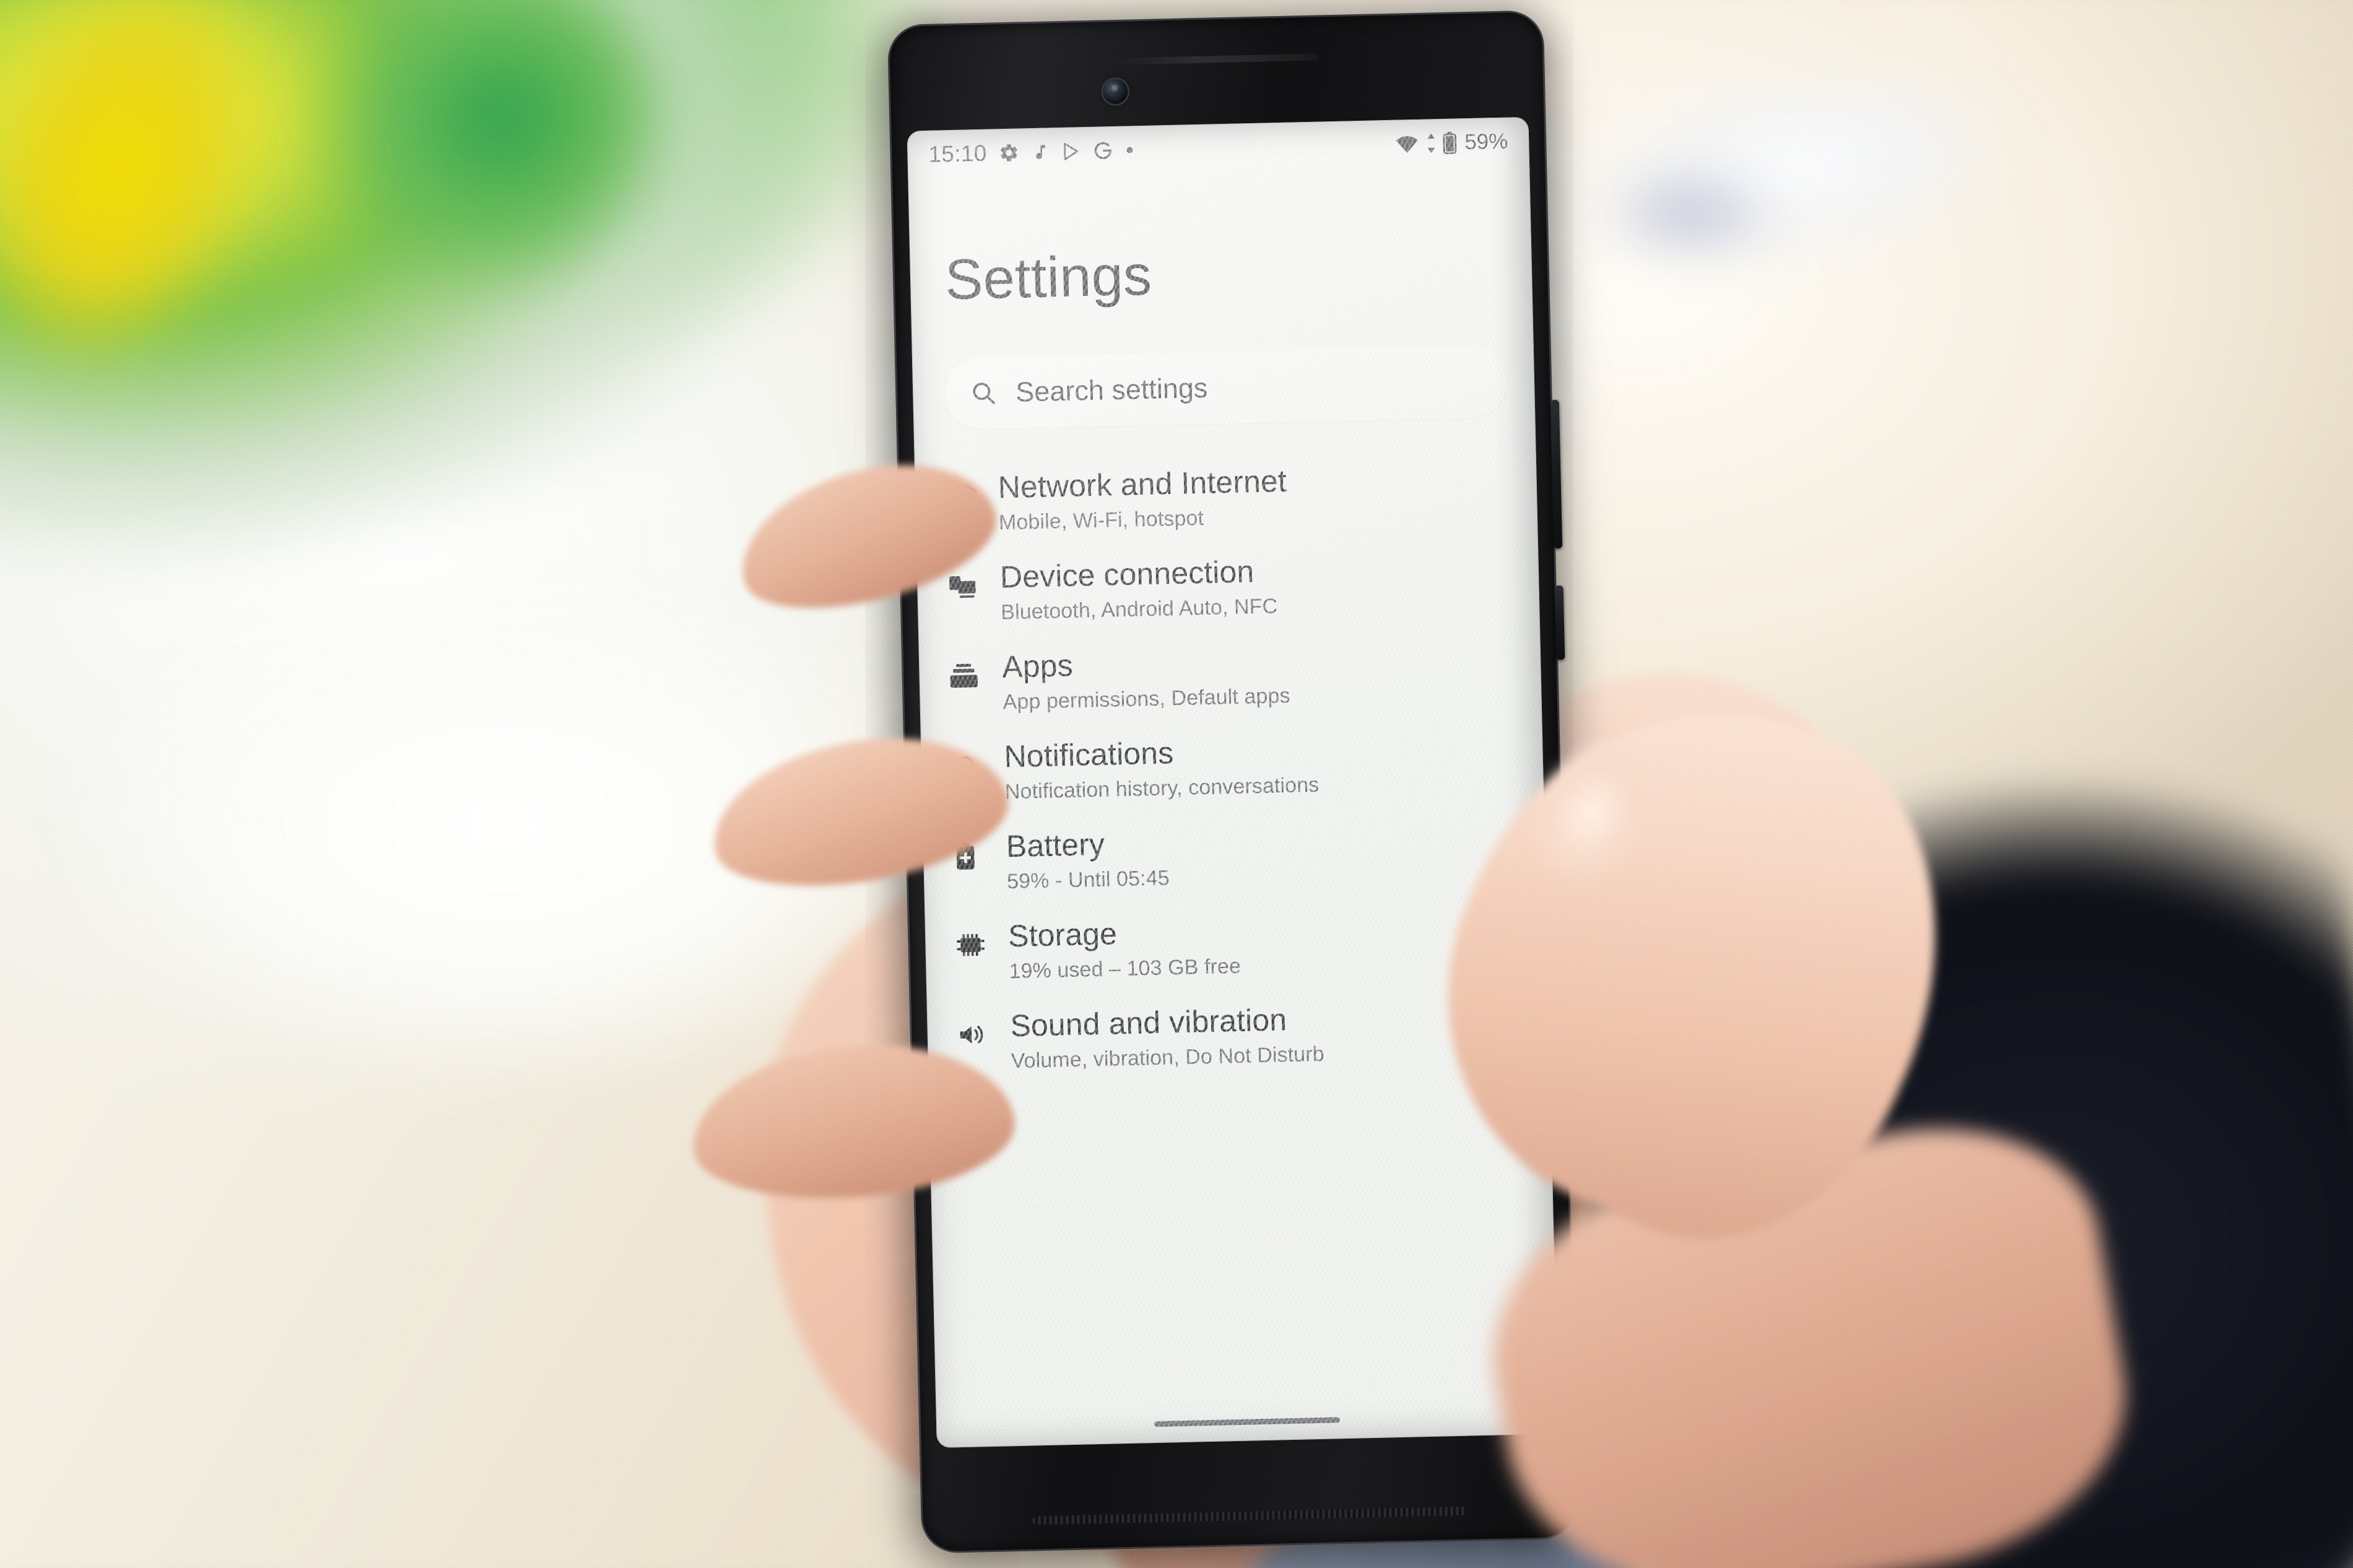 The height and width of the screenshot is (1568, 2353). Describe the element at coordinates (1071, 151) in the screenshot. I see `play-store-icon` at that location.